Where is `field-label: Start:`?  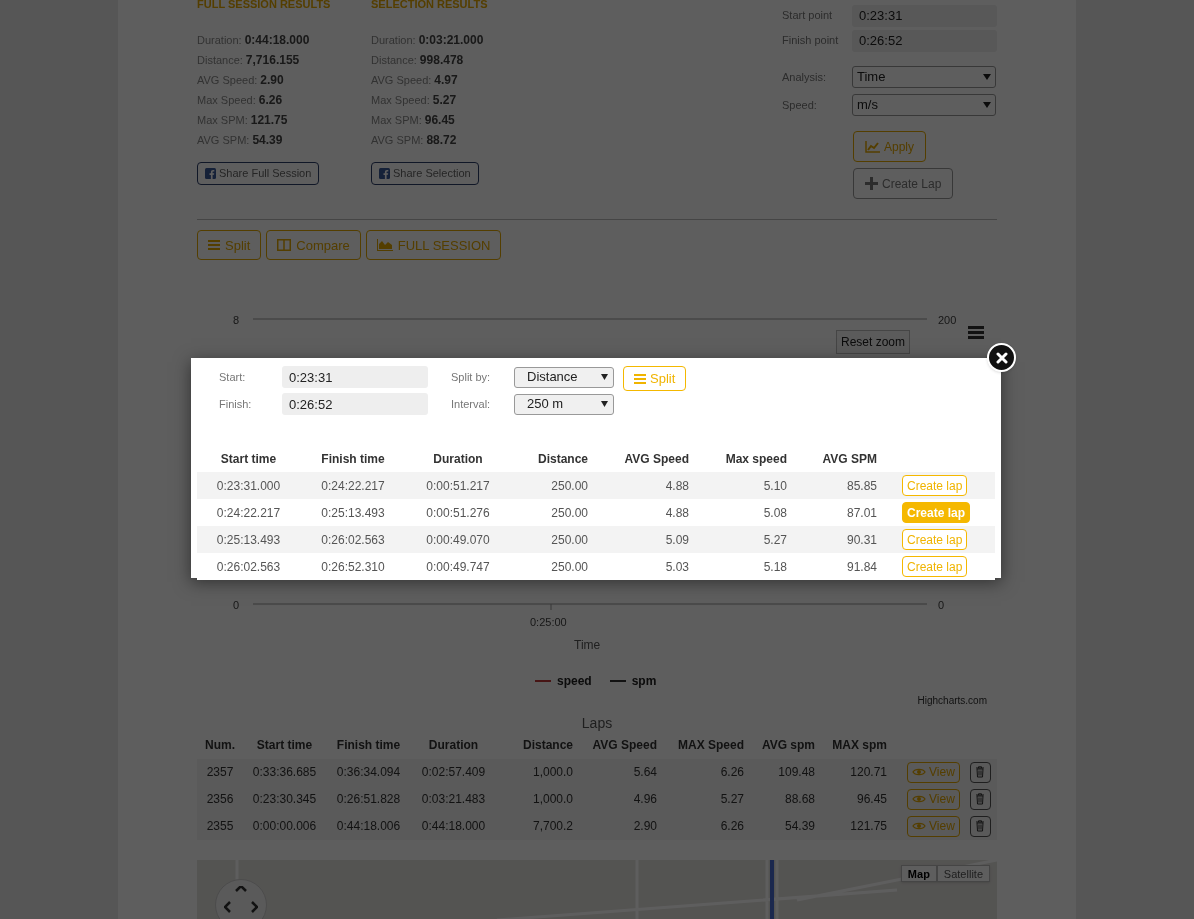
field-label: Start: is located at coordinates (233, 377).